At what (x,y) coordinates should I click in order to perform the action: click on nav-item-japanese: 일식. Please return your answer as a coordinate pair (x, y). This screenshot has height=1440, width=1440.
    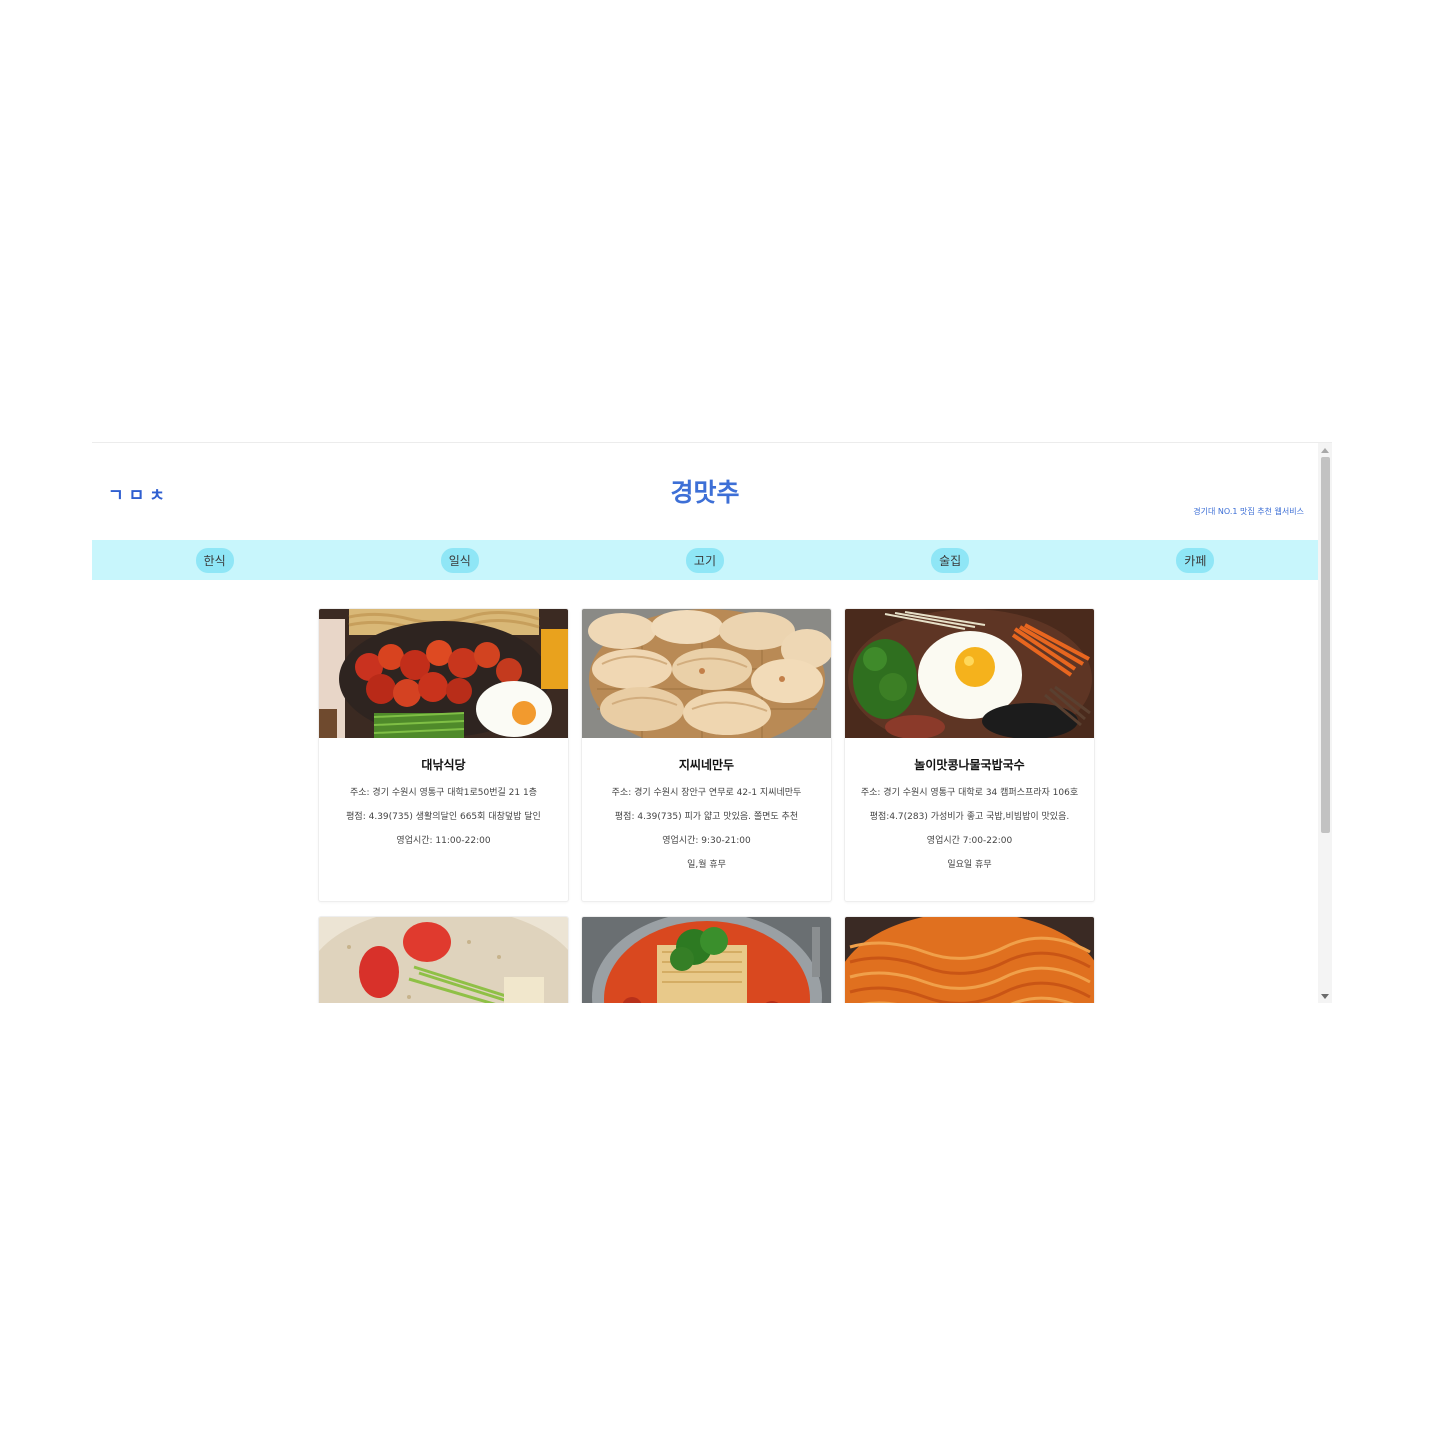
    Looking at the image, I should click on (459, 560).